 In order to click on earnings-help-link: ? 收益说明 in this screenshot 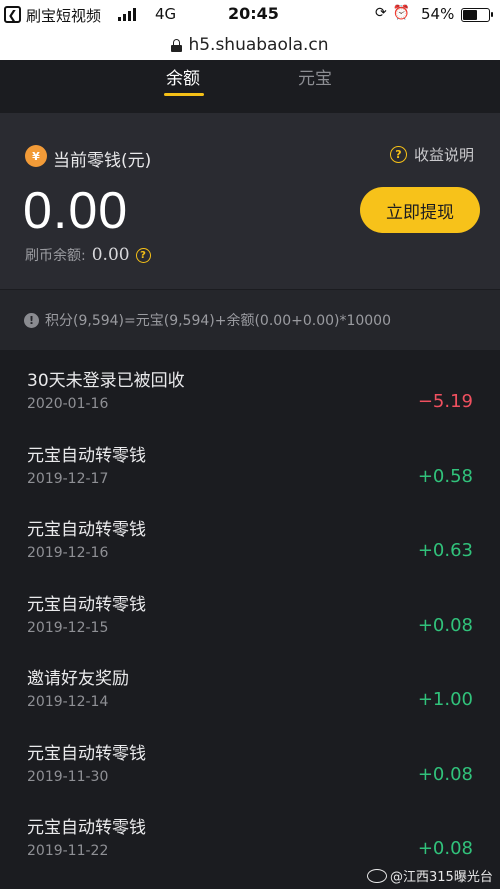, I will do `click(432, 154)`.